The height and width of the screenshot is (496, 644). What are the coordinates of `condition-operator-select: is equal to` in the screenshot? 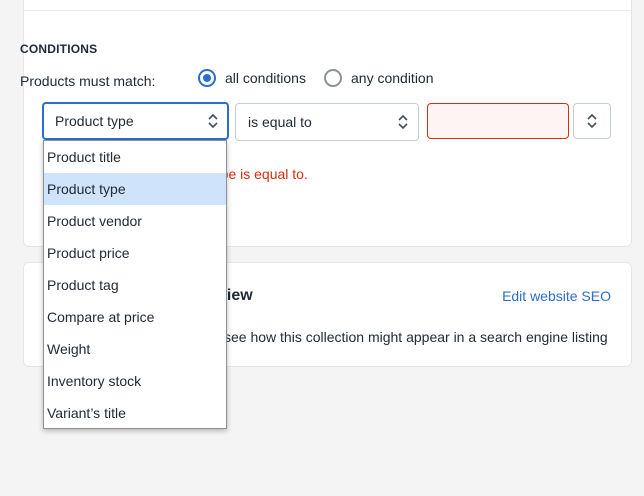 It's located at (327, 122).